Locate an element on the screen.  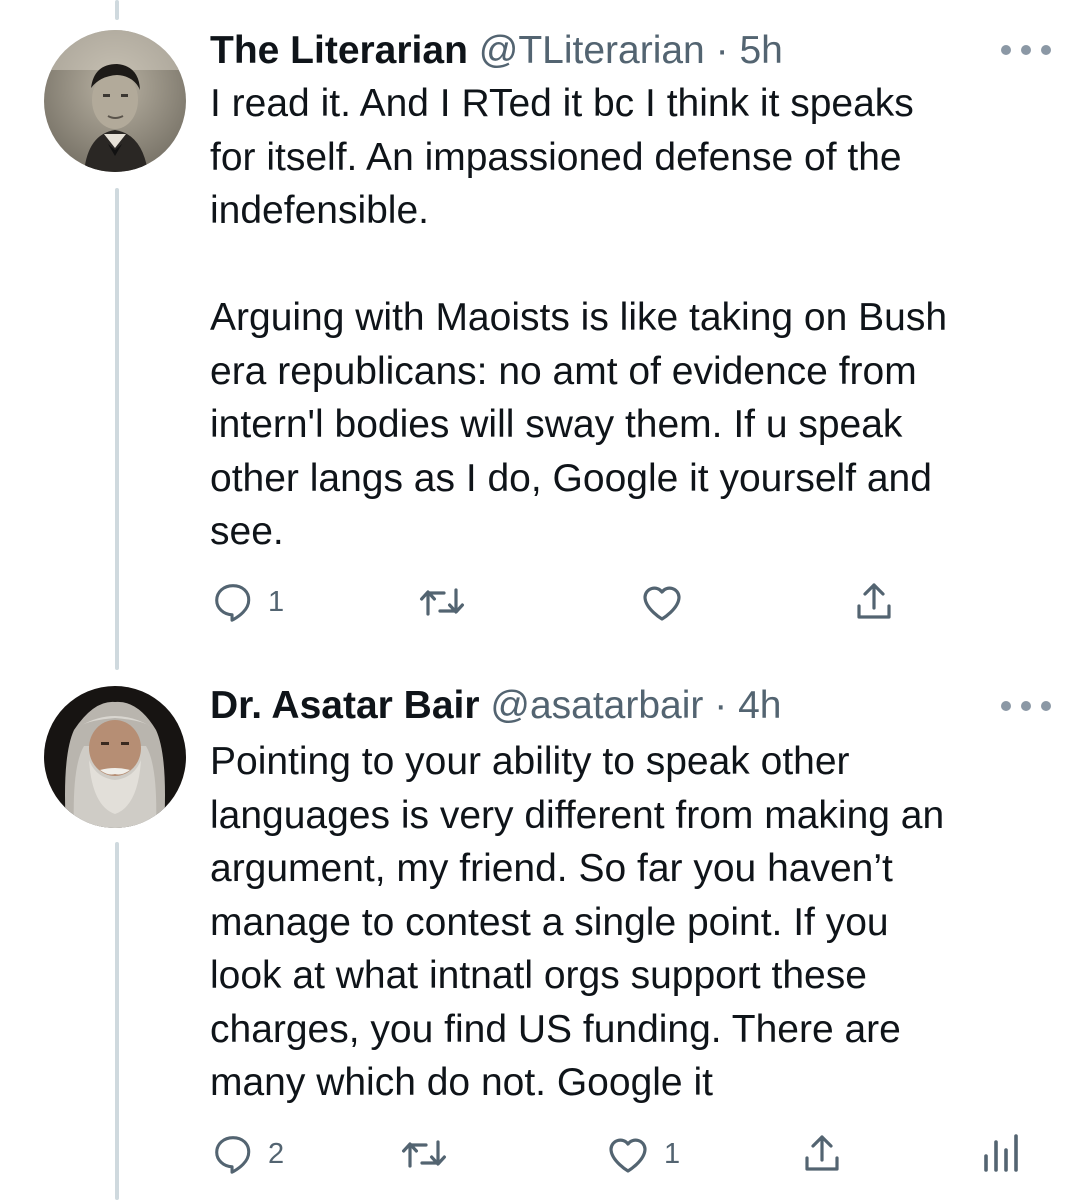
reply-count: 2 is located at coordinates (276, 1153).